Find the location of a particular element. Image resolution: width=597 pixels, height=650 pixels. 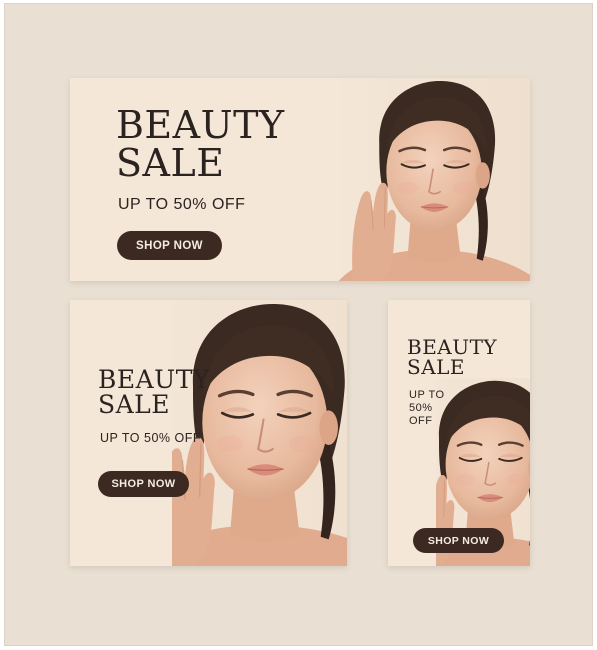

tall-banner: BEAUTY SALE UP TO 50% OFF SHOP NOW is located at coordinates (459, 433).